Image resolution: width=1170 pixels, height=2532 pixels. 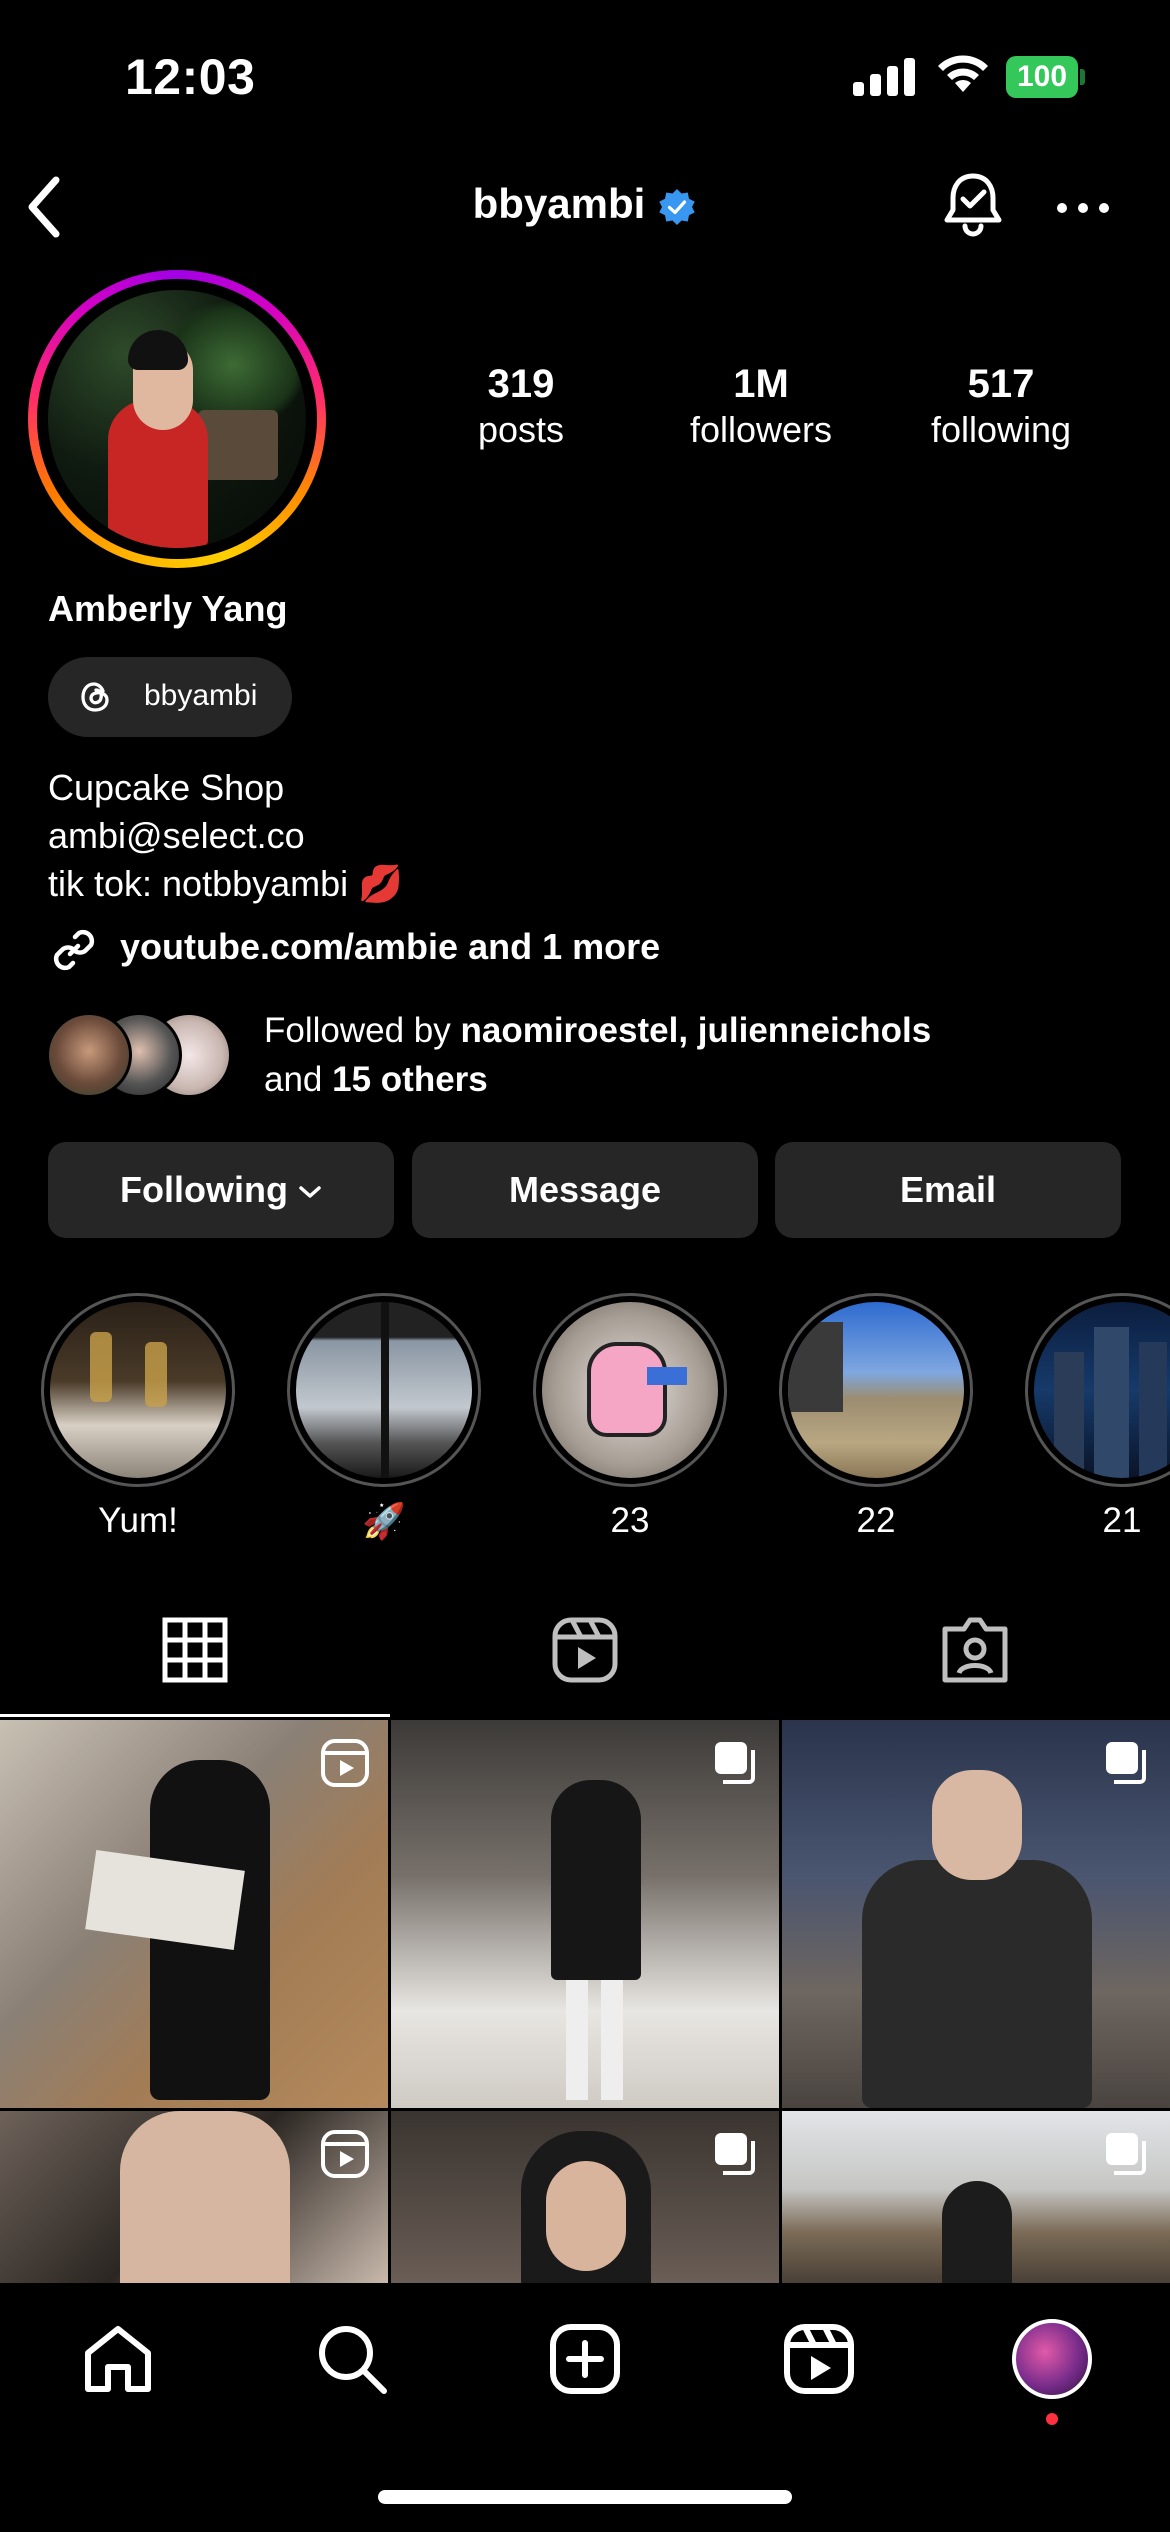 I want to click on profile-avatar, so click(x=177, y=419).